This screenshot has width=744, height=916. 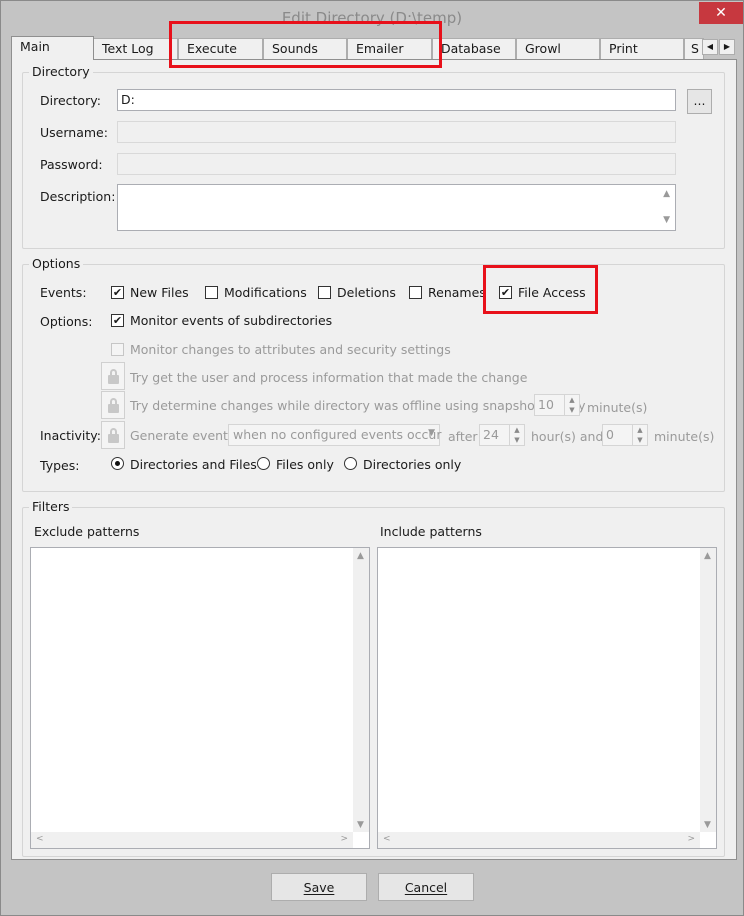 What do you see at coordinates (415, 292) in the screenshot?
I see `renames-checkbox` at bounding box center [415, 292].